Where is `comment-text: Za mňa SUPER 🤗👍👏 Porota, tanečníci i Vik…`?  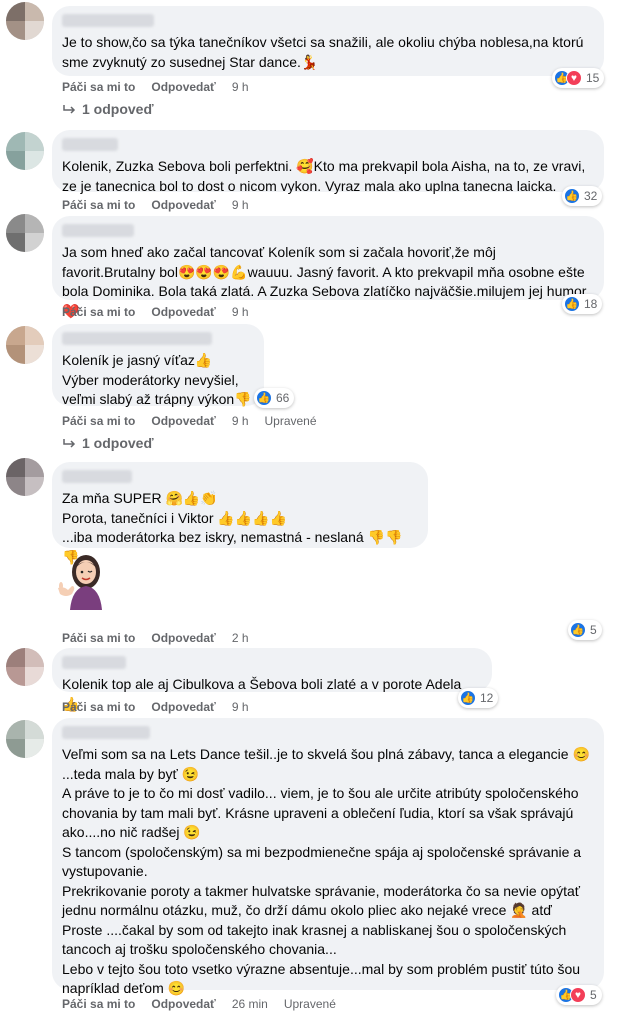
comment-text: Za mňa SUPER 🤗👍👏 Porota, tanečníci i Vik… is located at coordinates (232, 527).